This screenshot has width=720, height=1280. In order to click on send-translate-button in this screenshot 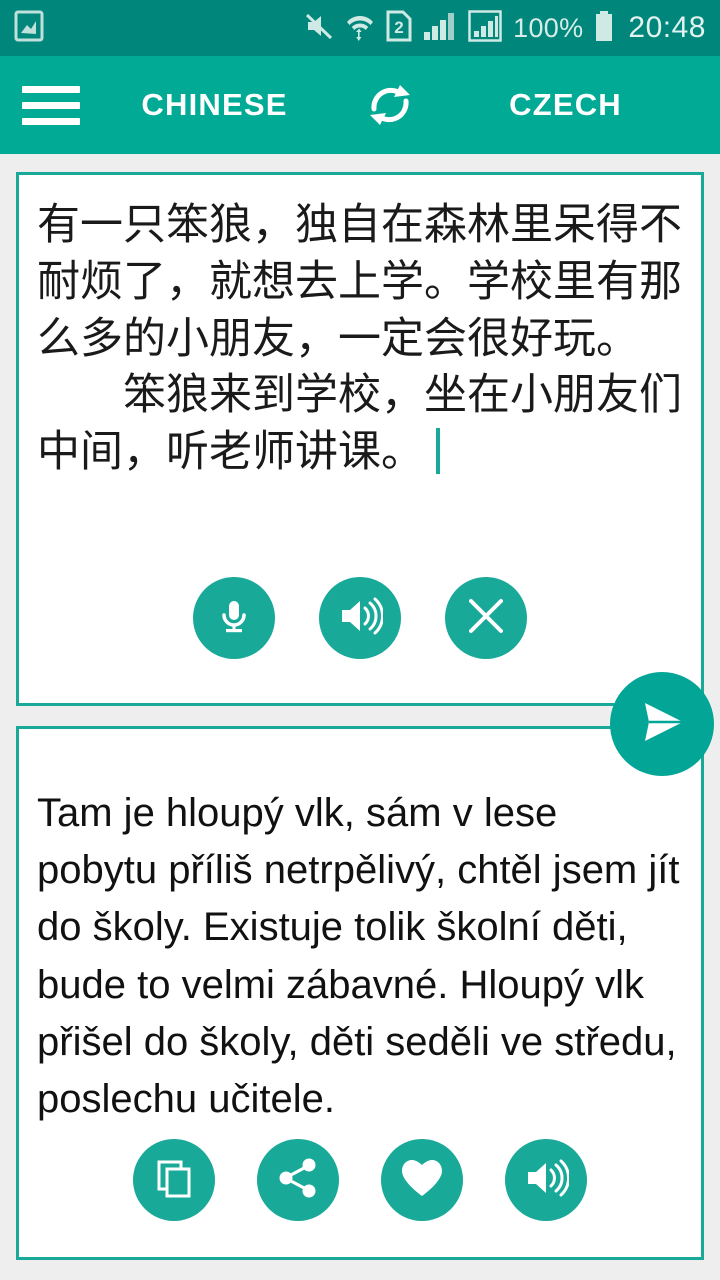, I will do `click(662, 724)`.